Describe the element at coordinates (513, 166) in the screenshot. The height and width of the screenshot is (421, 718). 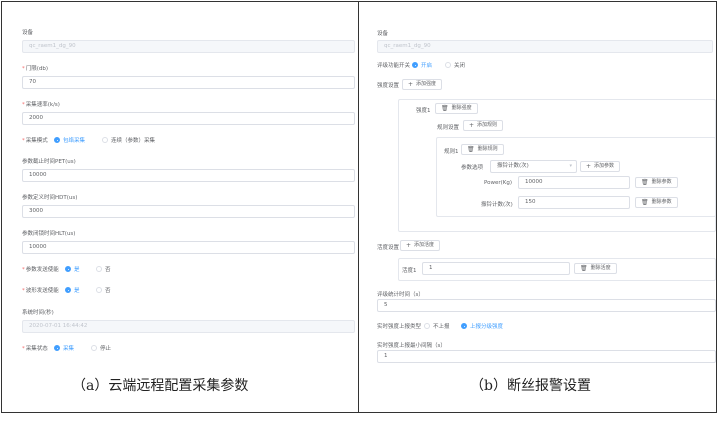
I see `select-value: 振铃计数(次)` at that location.